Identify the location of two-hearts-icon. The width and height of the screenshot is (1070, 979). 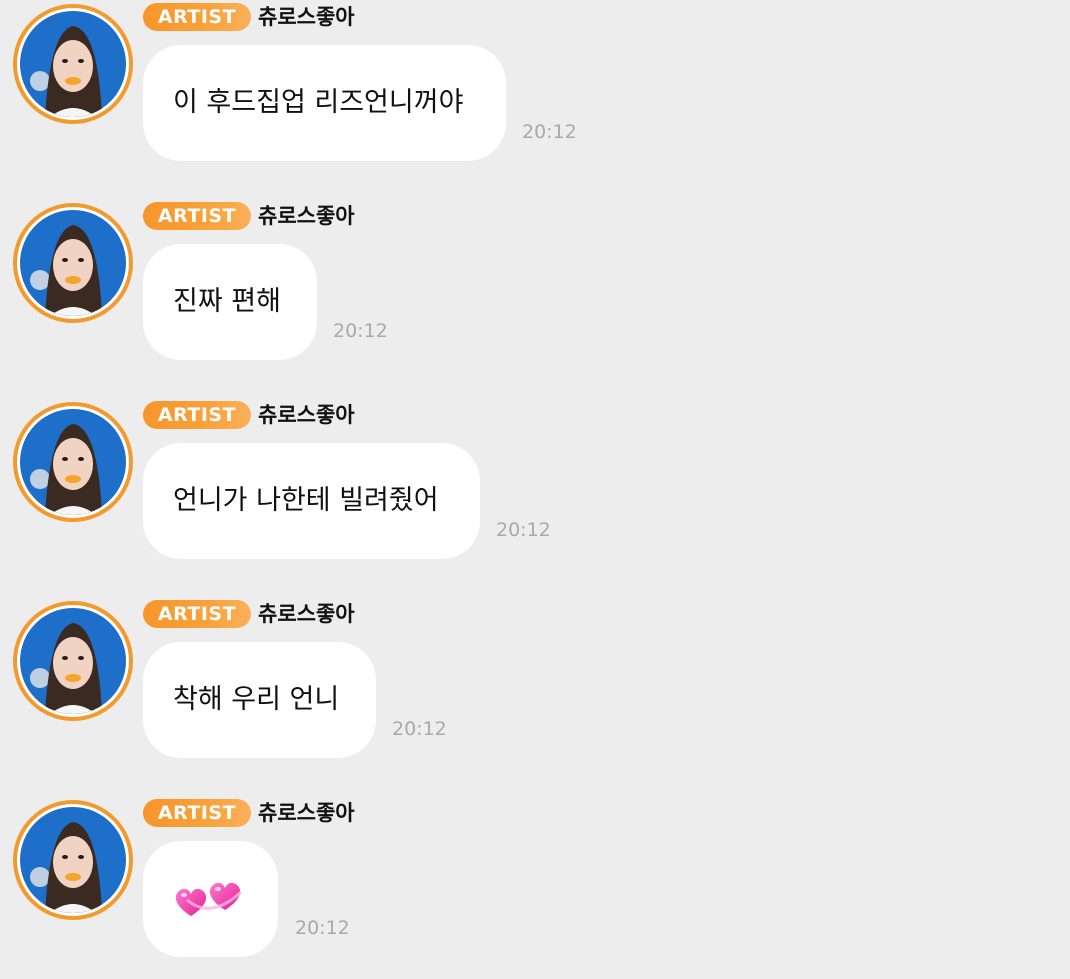
(211, 900).